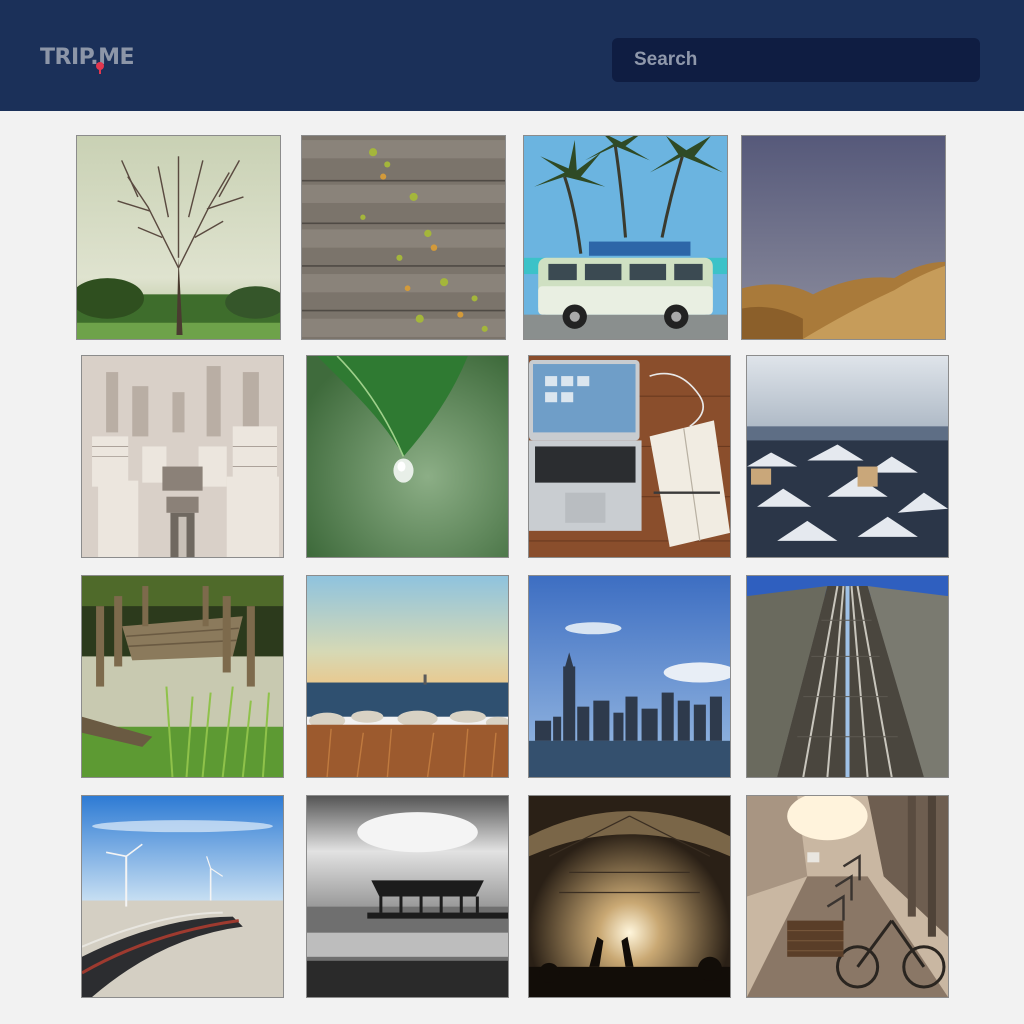 The image size is (1024, 1024). I want to click on photo-laptop-notebook-desk, so click(629, 456).